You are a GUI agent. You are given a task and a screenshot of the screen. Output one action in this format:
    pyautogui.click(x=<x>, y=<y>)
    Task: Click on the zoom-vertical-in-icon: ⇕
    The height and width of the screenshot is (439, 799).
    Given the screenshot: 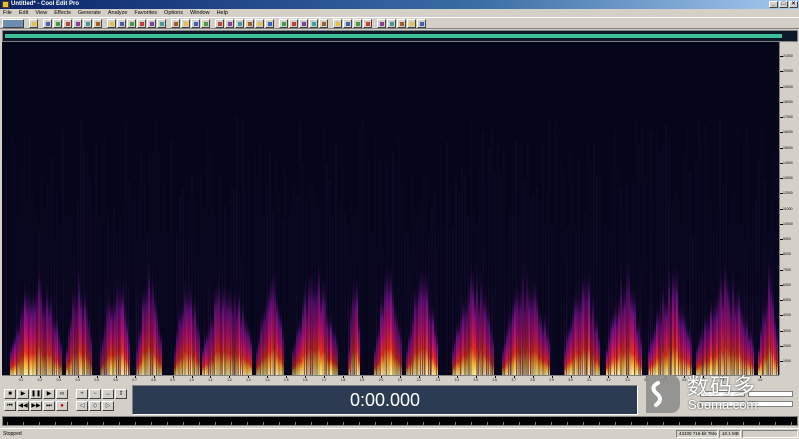 What is the action you would take?
    pyautogui.click(x=121, y=394)
    